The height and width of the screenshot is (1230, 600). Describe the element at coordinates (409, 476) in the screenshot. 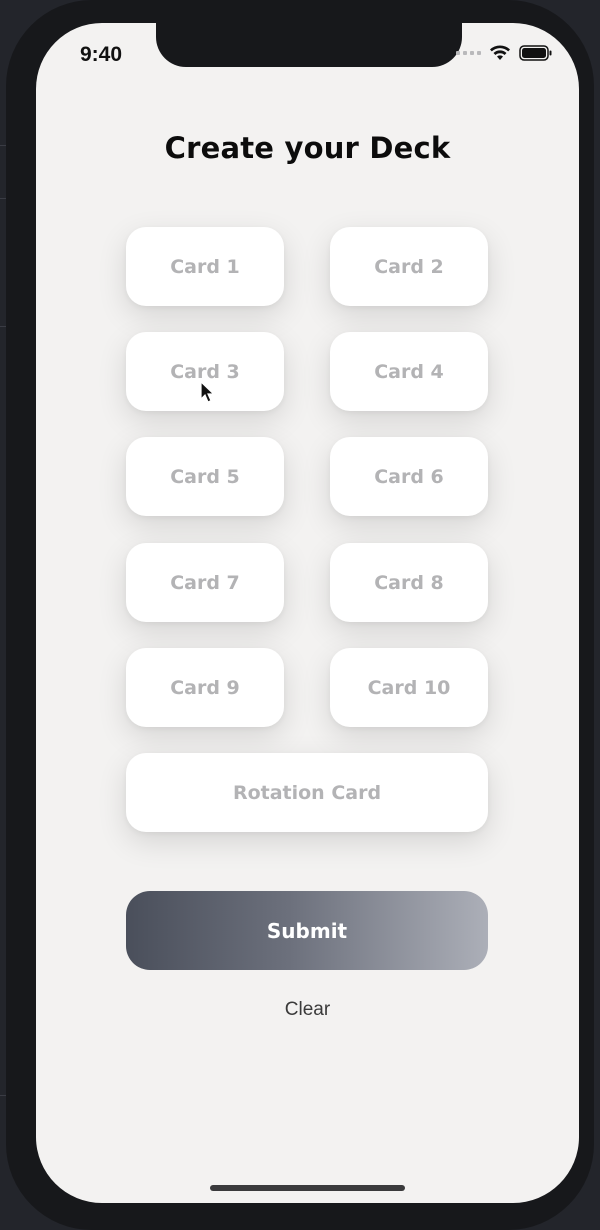

I see `card-6-slot: Card 6` at that location.